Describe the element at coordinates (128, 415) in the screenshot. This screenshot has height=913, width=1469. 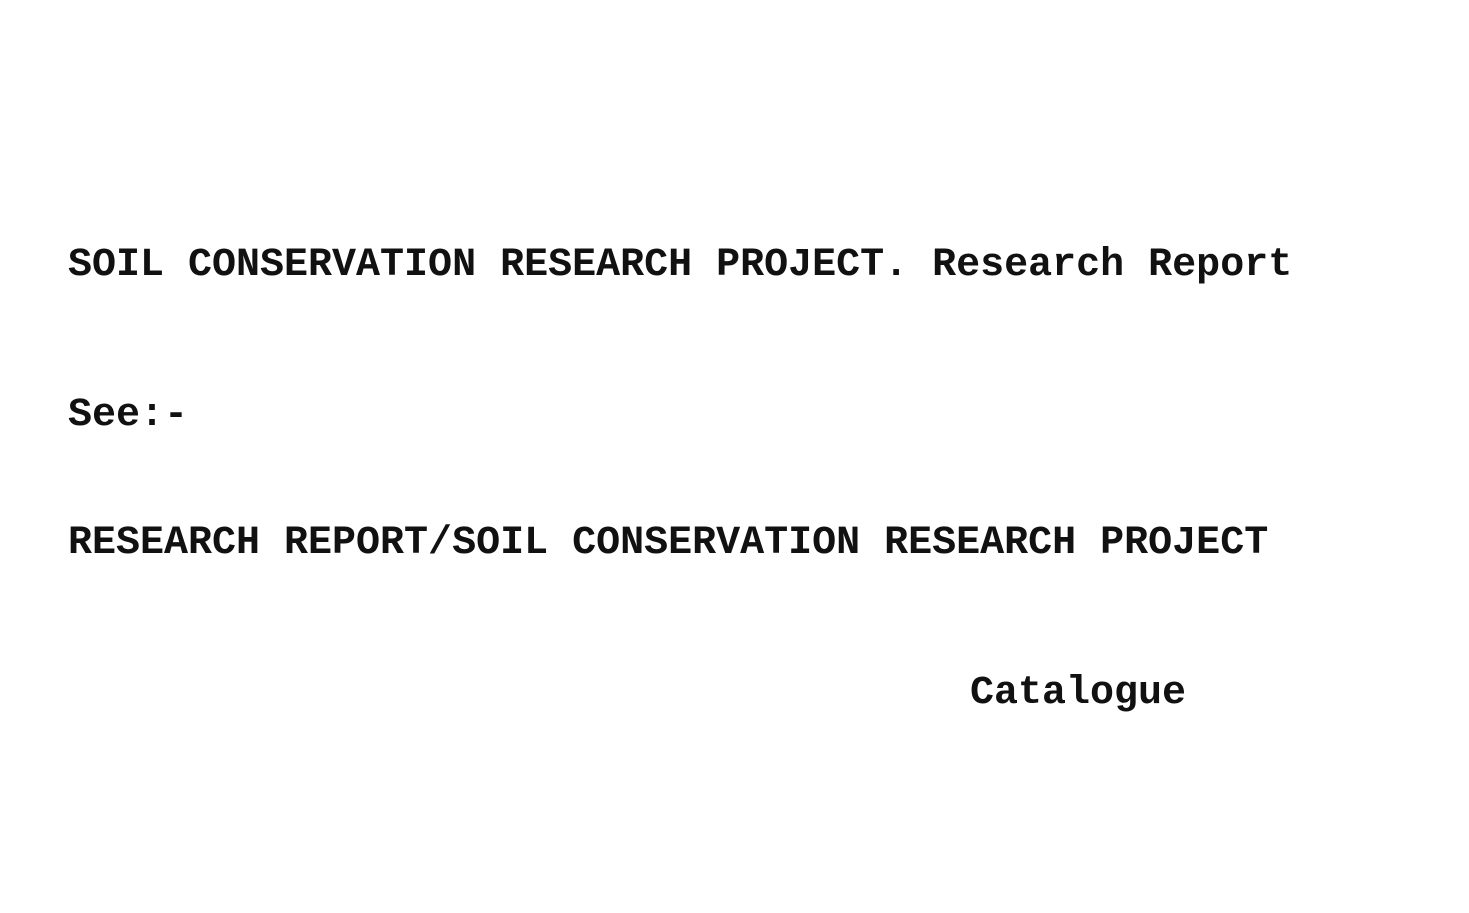
I see `see-reference-label: See:-` at that location.